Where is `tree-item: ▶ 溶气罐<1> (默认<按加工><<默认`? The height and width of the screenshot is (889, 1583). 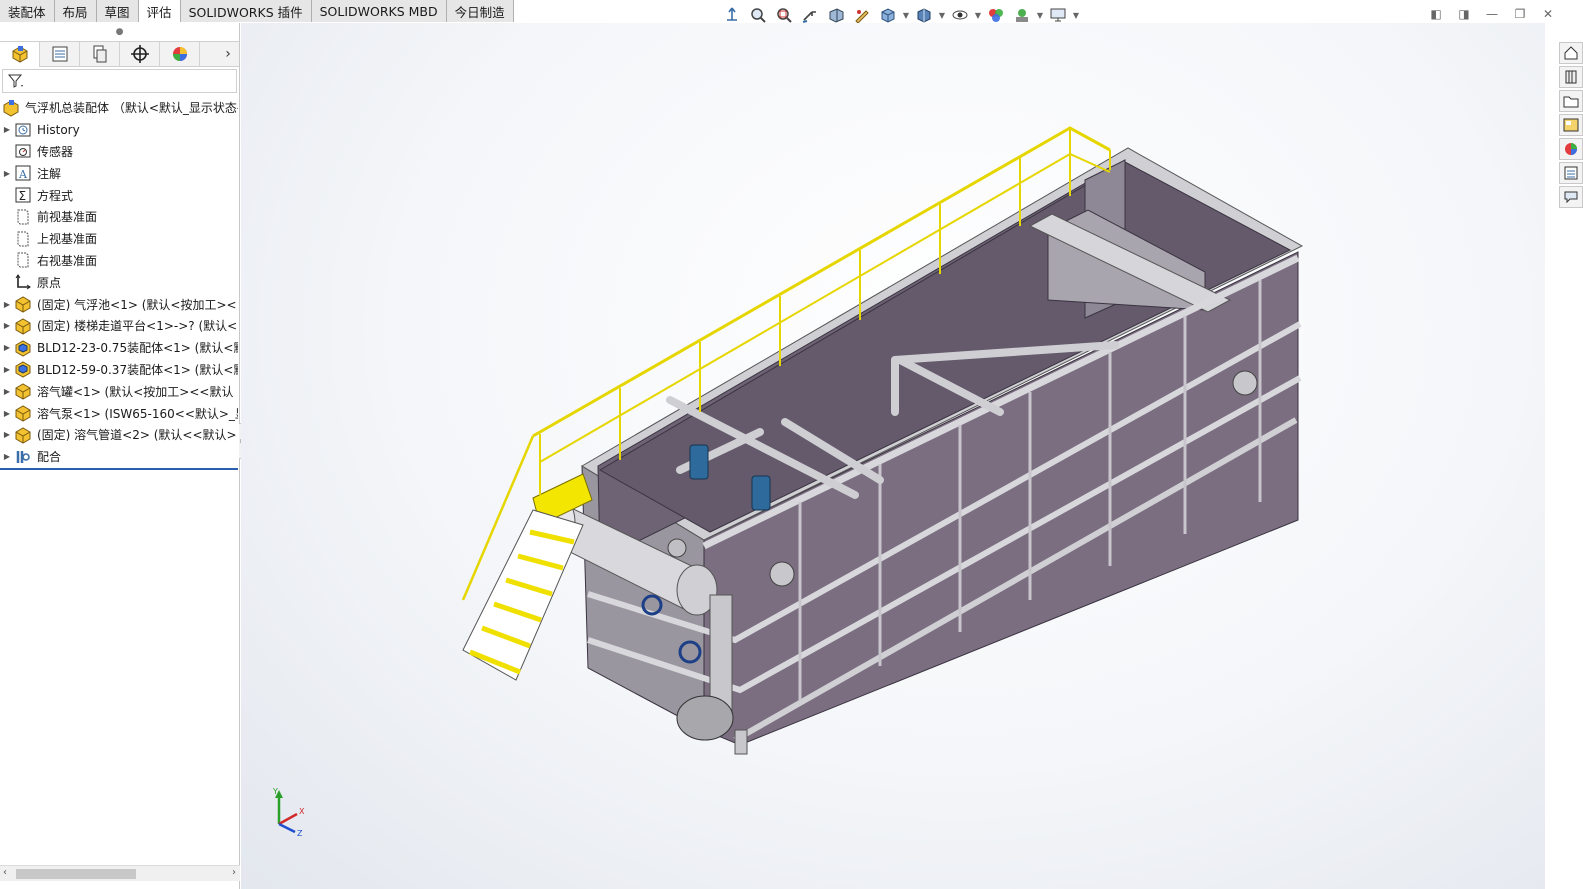
tree-item: ▶ 溶气罐<1> (默认<按加工><<默认 is located at coordinates (119, 391).